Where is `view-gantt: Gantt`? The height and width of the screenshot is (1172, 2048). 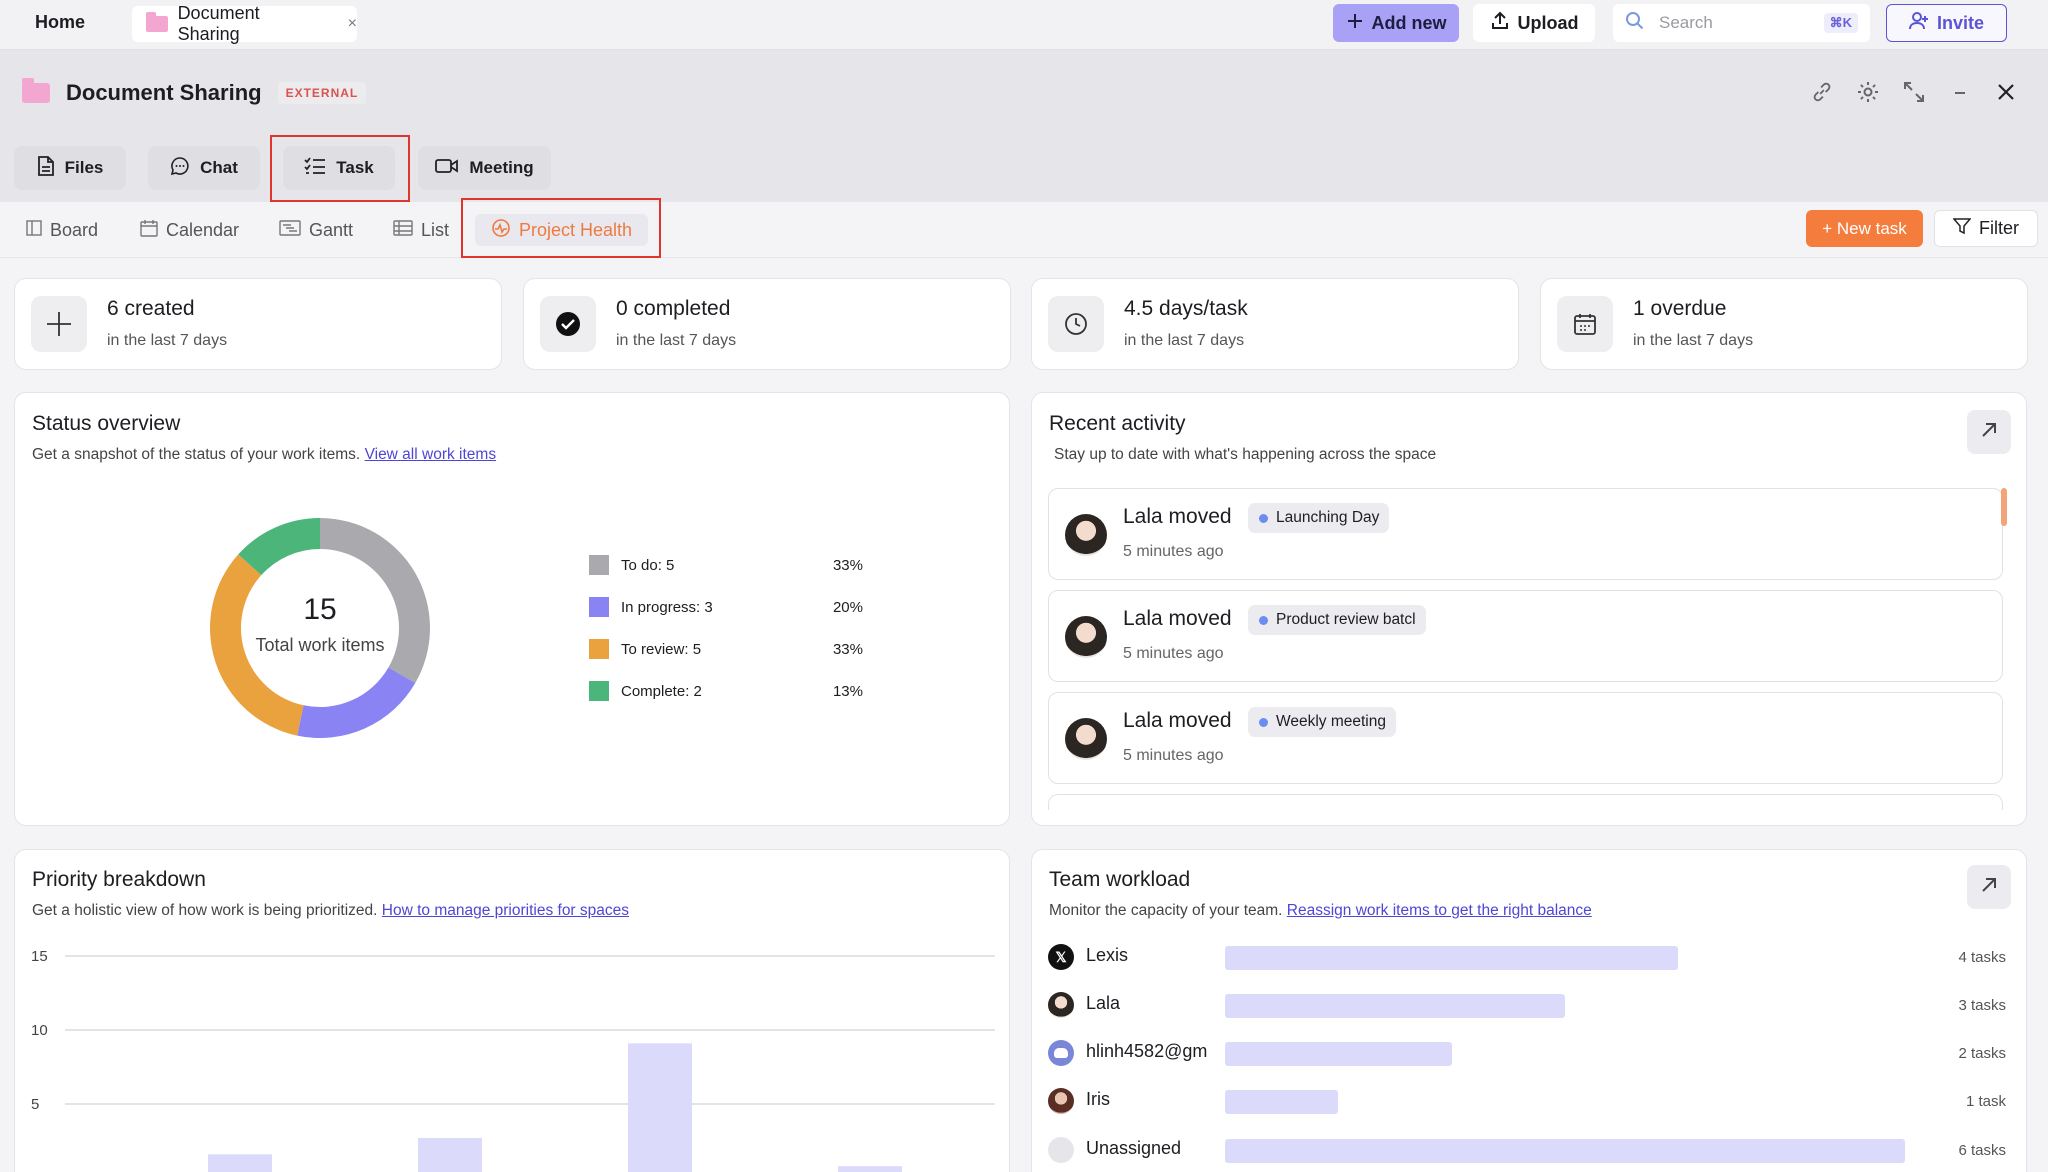
view-gantt: Gantt is located at coordinates (316, 230).